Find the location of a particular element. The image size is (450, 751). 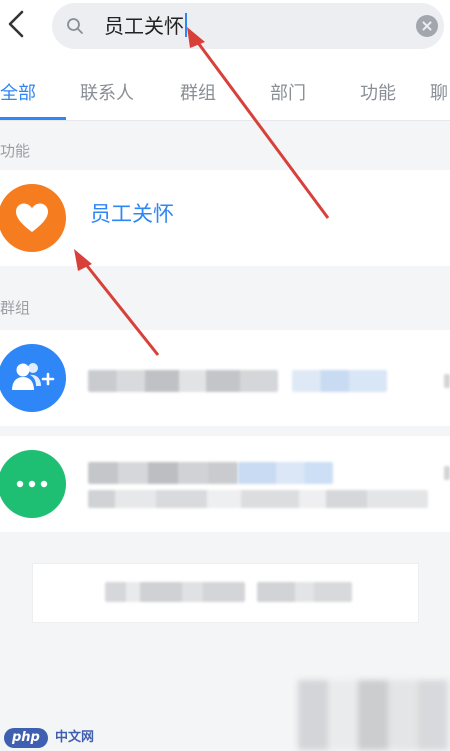

tab-functions: 功能 is located at coordinates (378, 92).